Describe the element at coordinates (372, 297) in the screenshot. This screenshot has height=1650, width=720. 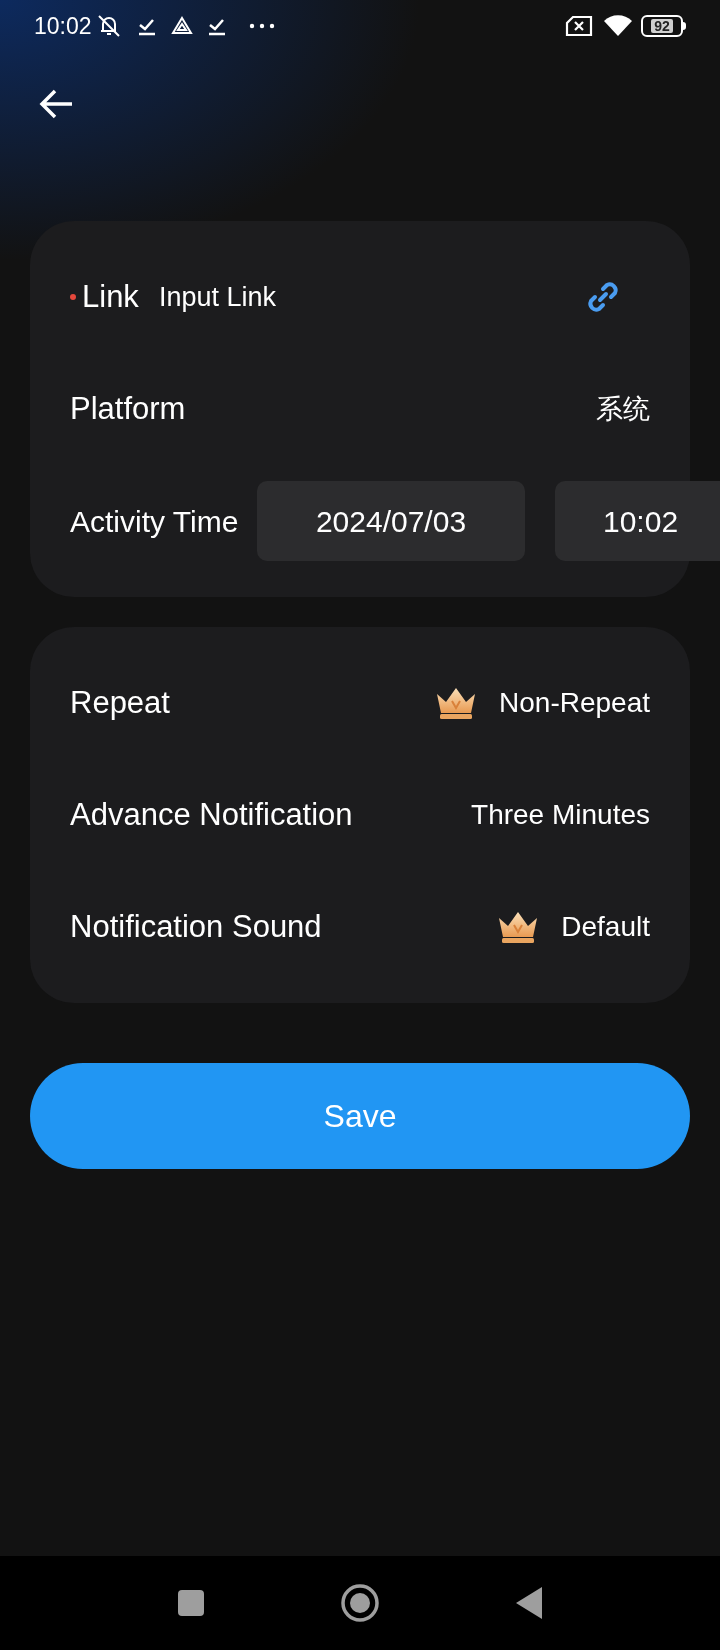
I see `link-input-field: Input Link` at that location.